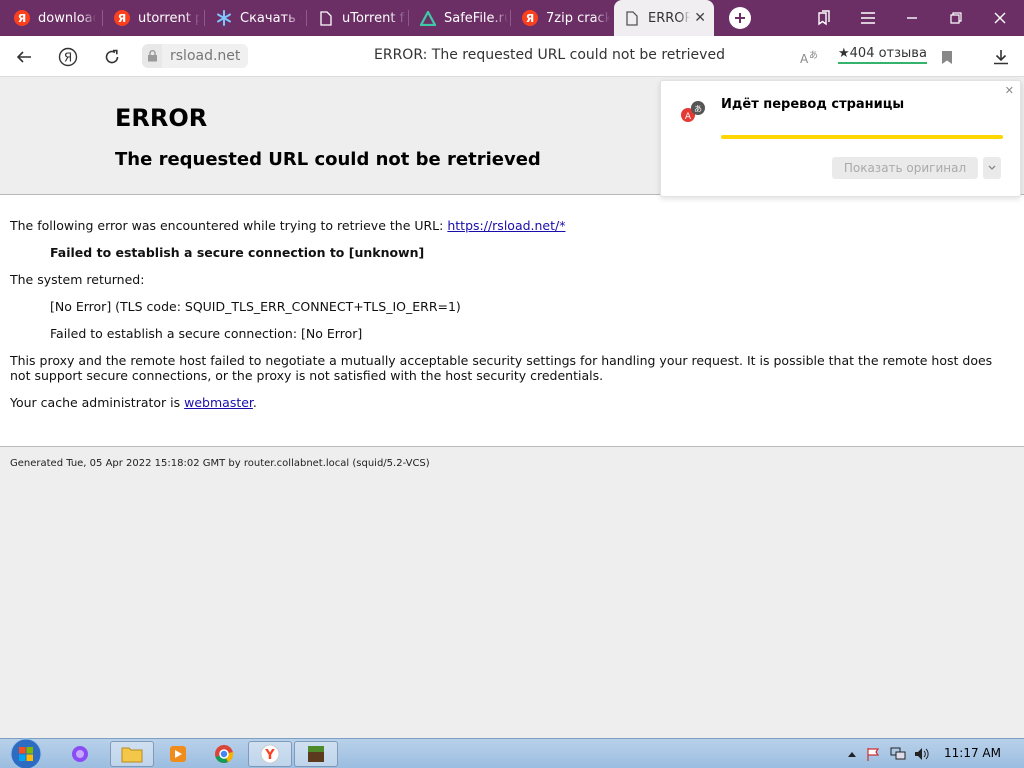  I want to click on minecraft-icon, so click(316, 754).